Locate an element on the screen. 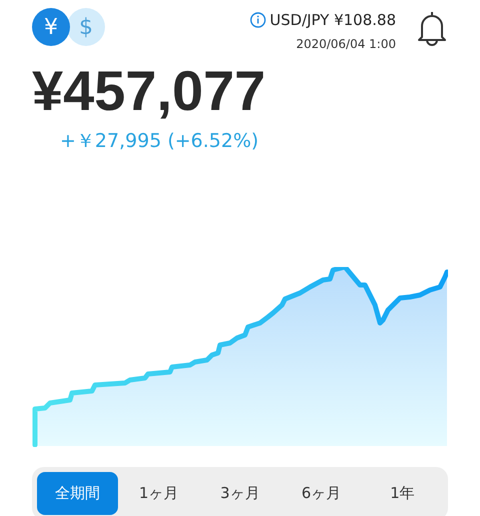  balance-change: +￥27,995 (+6.52%) is located at coordinates (159, 141).